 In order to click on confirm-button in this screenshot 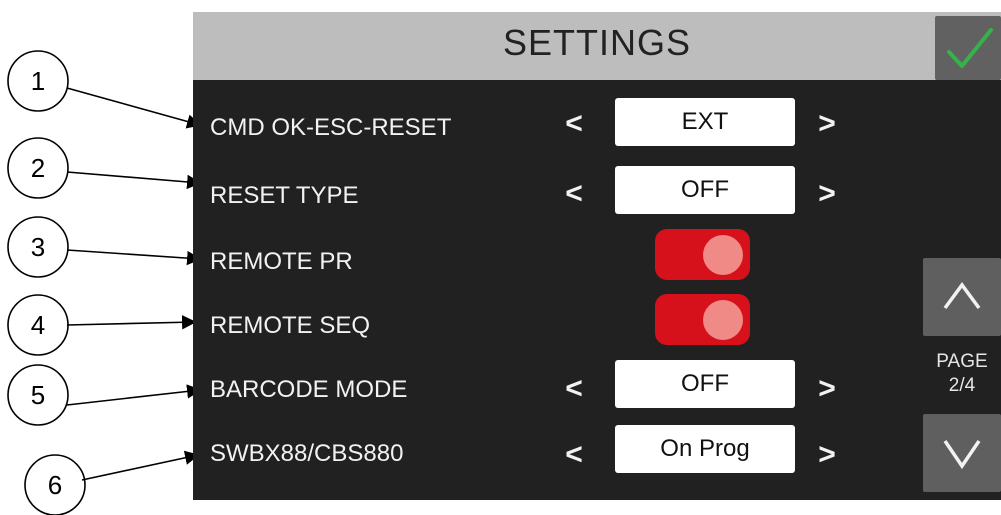, I will do `click(968, 48)`.